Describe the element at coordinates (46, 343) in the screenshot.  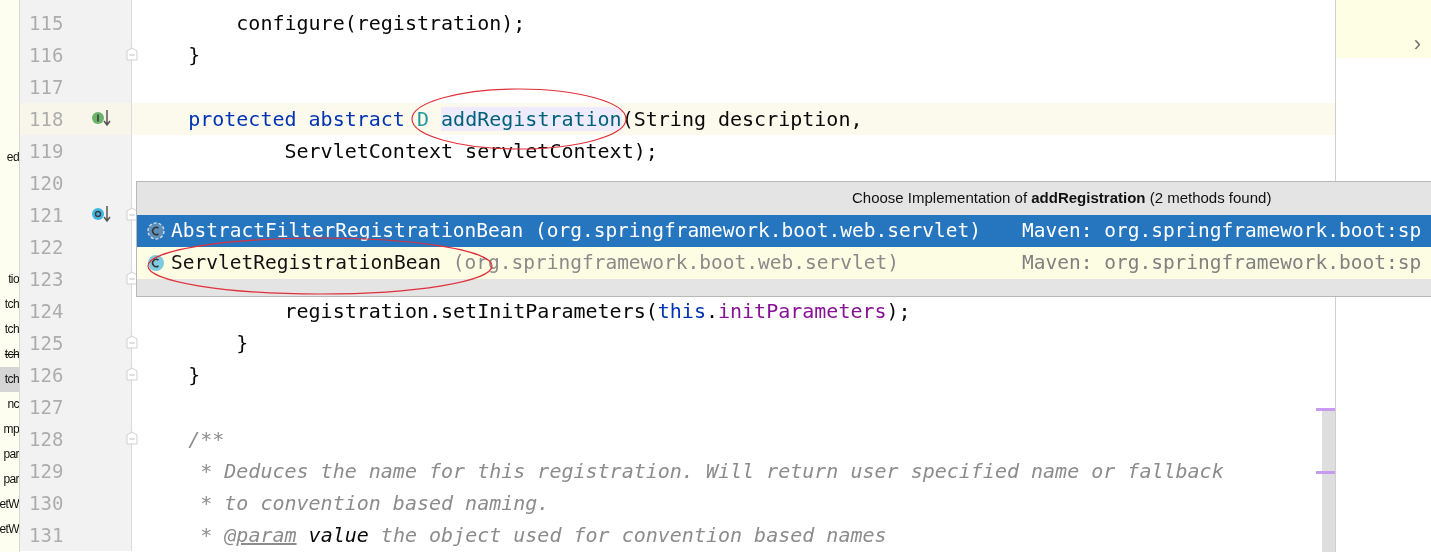
I see `line-number: 125` at that location.